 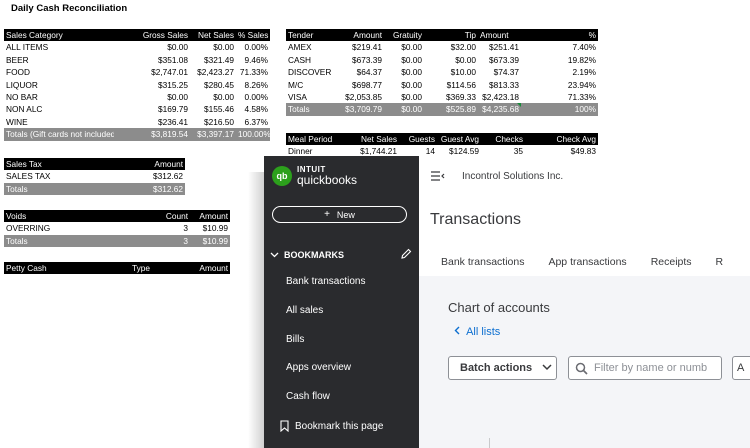 What do you see at coordinates (345, 214) in the screenshot?
I see `new-button-label: New` at bounding box center [345, 214].